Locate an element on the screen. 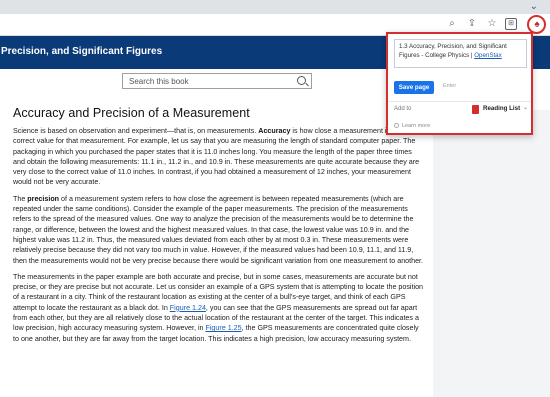 The height and width of the screenshot is (397, 550). book-search is located at coordinates (217, 81).